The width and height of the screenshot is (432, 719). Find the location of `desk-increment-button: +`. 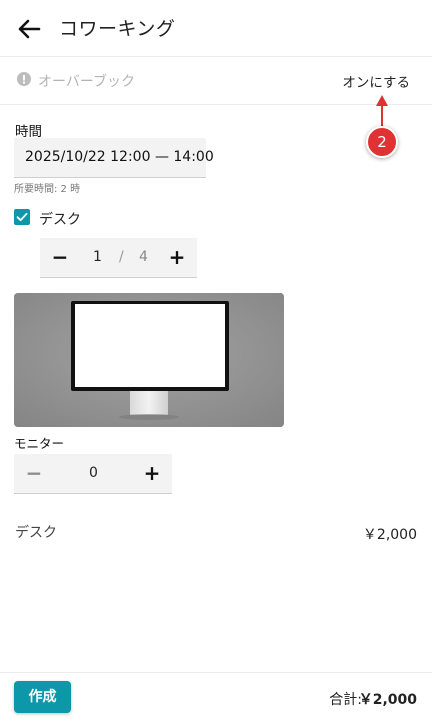

desk-increment-button: + is located at coordinates (177, 258).